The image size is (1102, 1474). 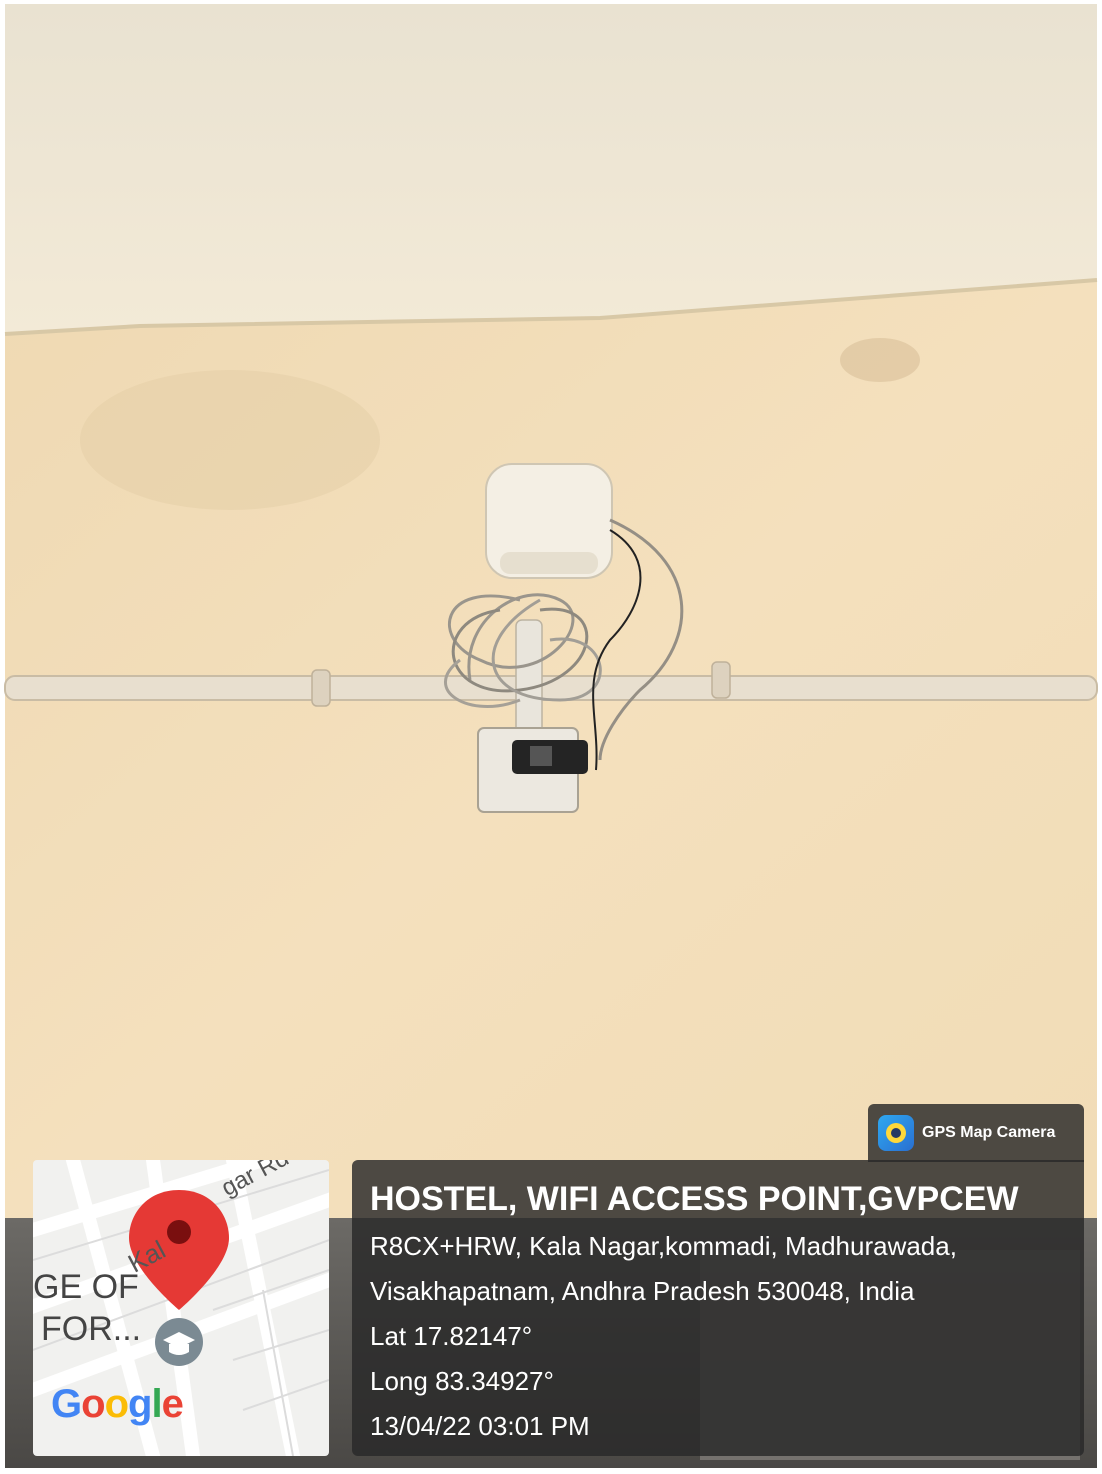 What do you see at coordinates (480, 1426) in the screenshot?
I see `timestamp: 13/04/22 03:01 PM` at bounding box center [480, 1426].